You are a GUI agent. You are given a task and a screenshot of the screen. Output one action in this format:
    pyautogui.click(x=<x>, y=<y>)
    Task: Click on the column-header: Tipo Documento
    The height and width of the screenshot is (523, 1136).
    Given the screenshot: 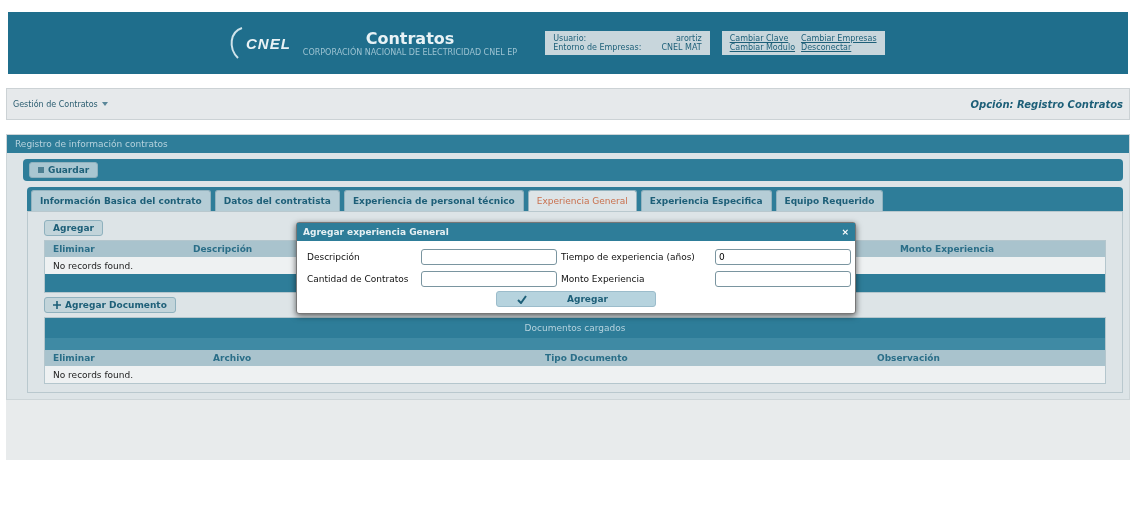 What is the action you would take?
    pyautogui.click(x=587, y=358)
    